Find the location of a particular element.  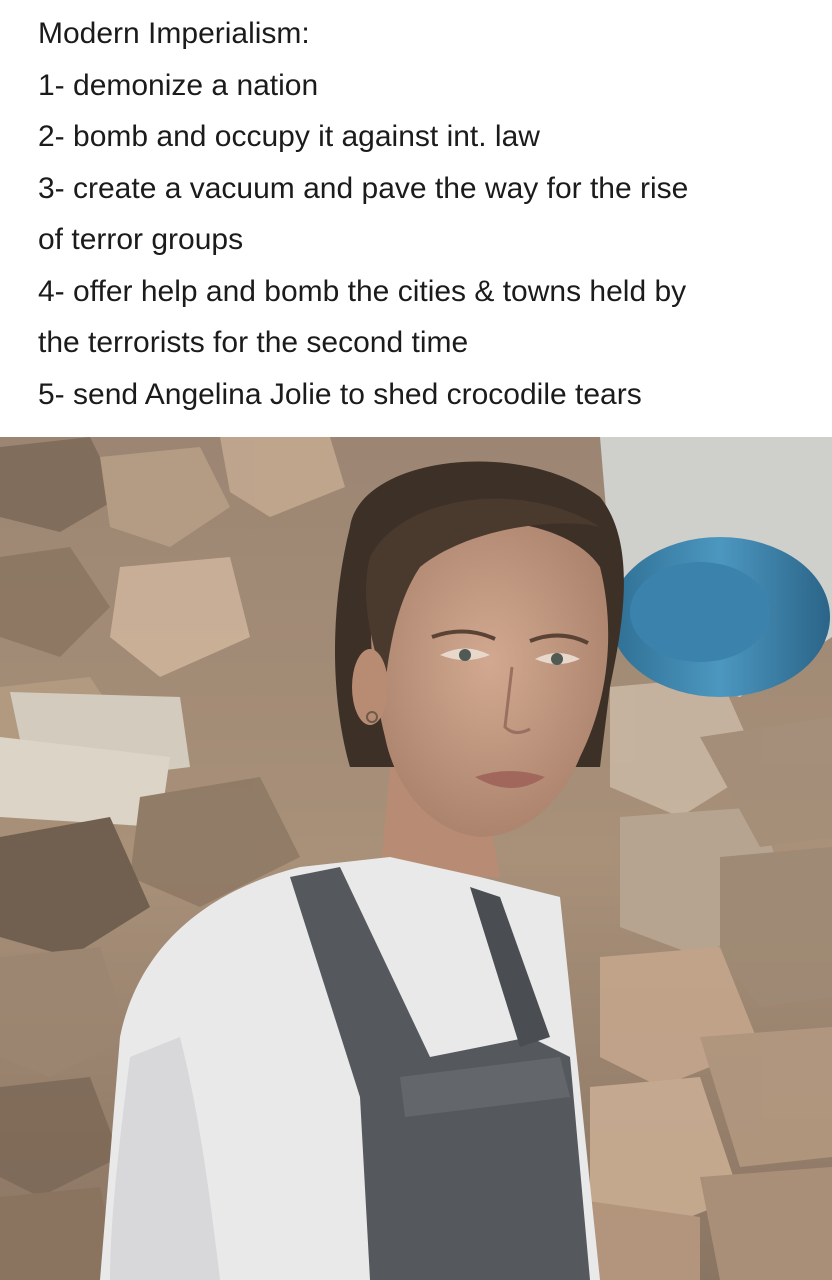

caption-line-3-cont: of terror groups is located at coordinates (141, 239).